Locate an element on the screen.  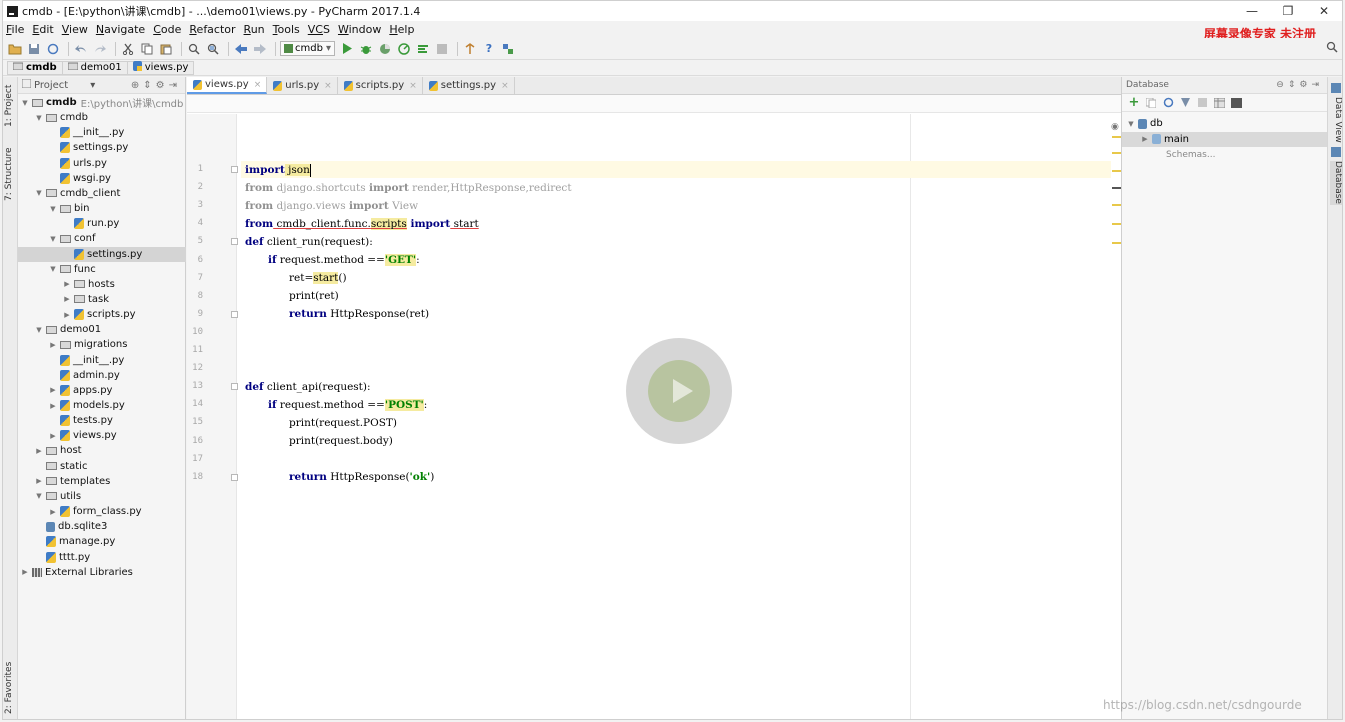
collapse-all-icon: ⇕ is located at coordinates (149, 85).